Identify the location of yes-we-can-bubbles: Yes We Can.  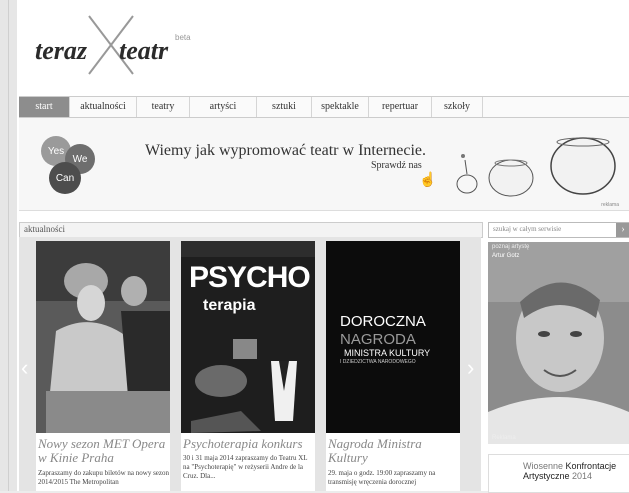
(72, 171).